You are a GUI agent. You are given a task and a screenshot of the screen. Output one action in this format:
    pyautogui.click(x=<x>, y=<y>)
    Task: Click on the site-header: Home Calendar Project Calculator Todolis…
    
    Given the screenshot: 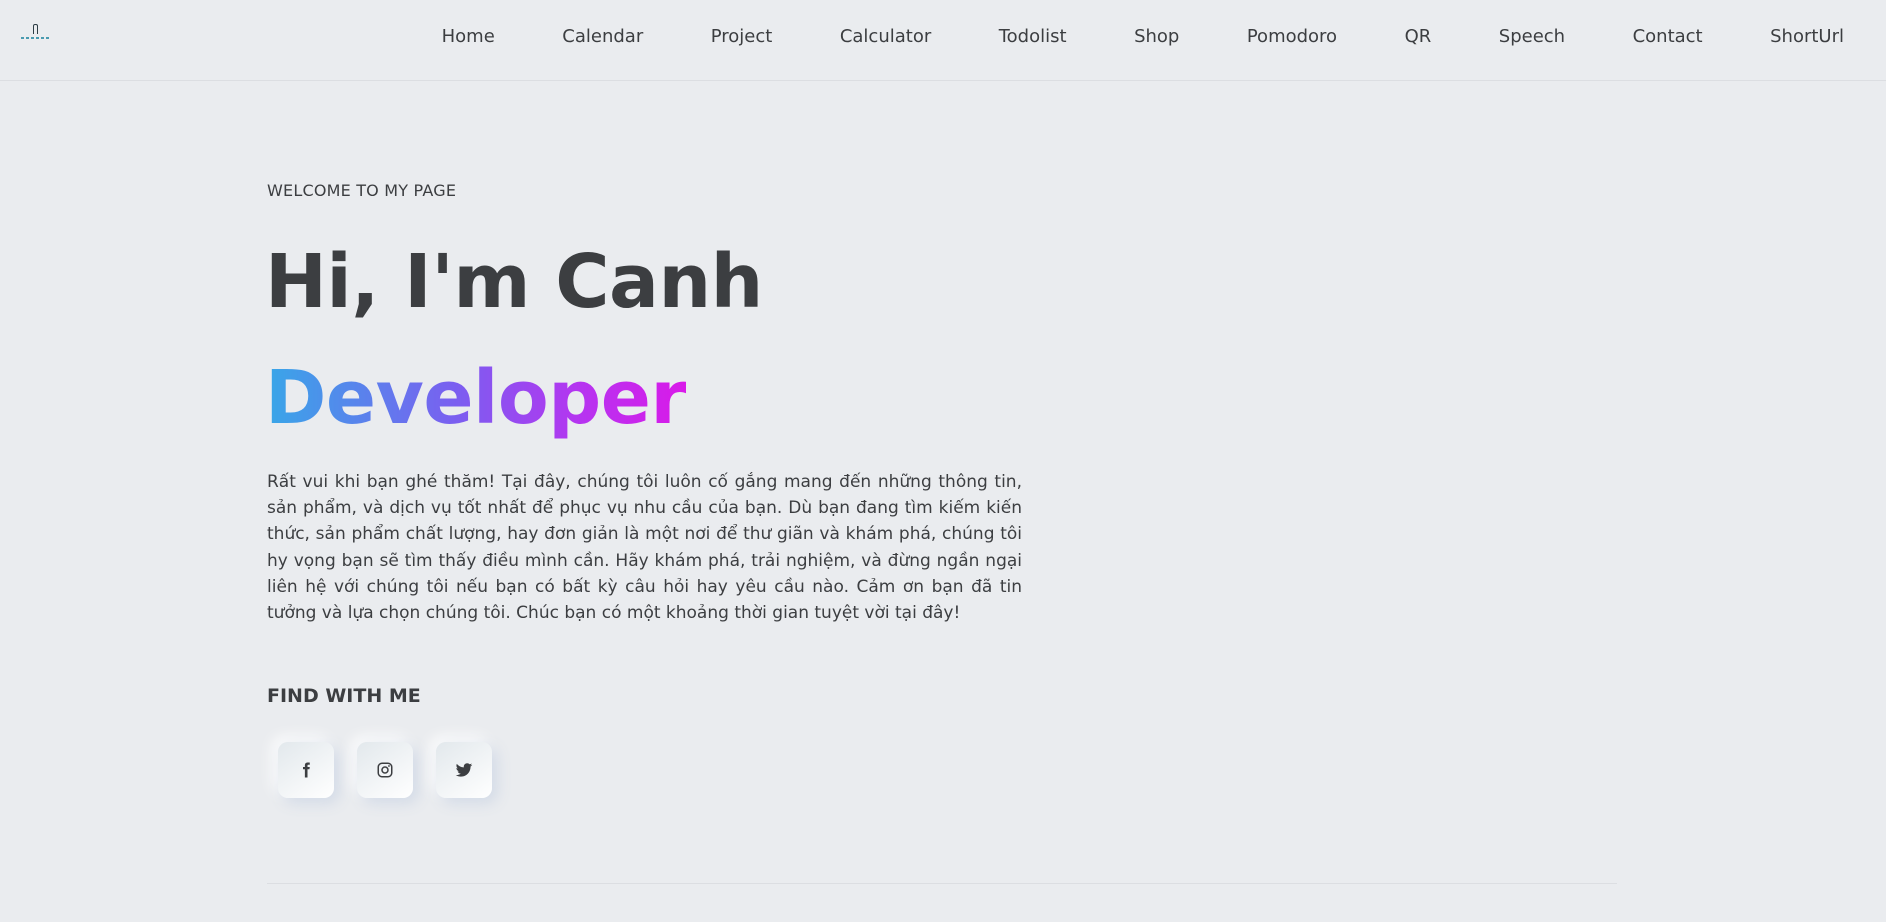 What is the action you would take?
    pyautogui.click(x=943, y=40)
    